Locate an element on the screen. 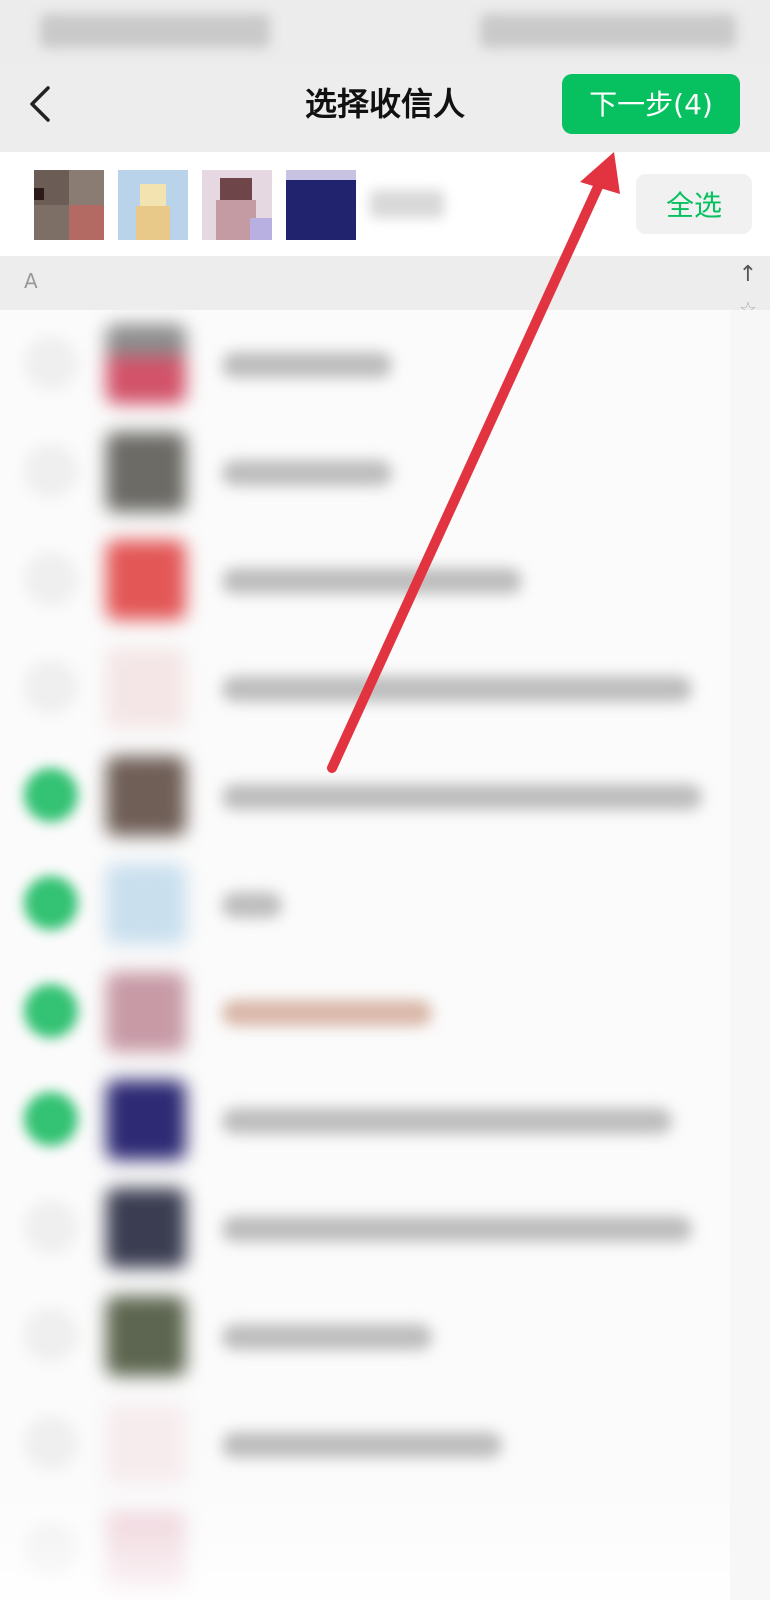 This screenshot has height=1600, width=770. section-letter: A is located at coordinates (31, 281).